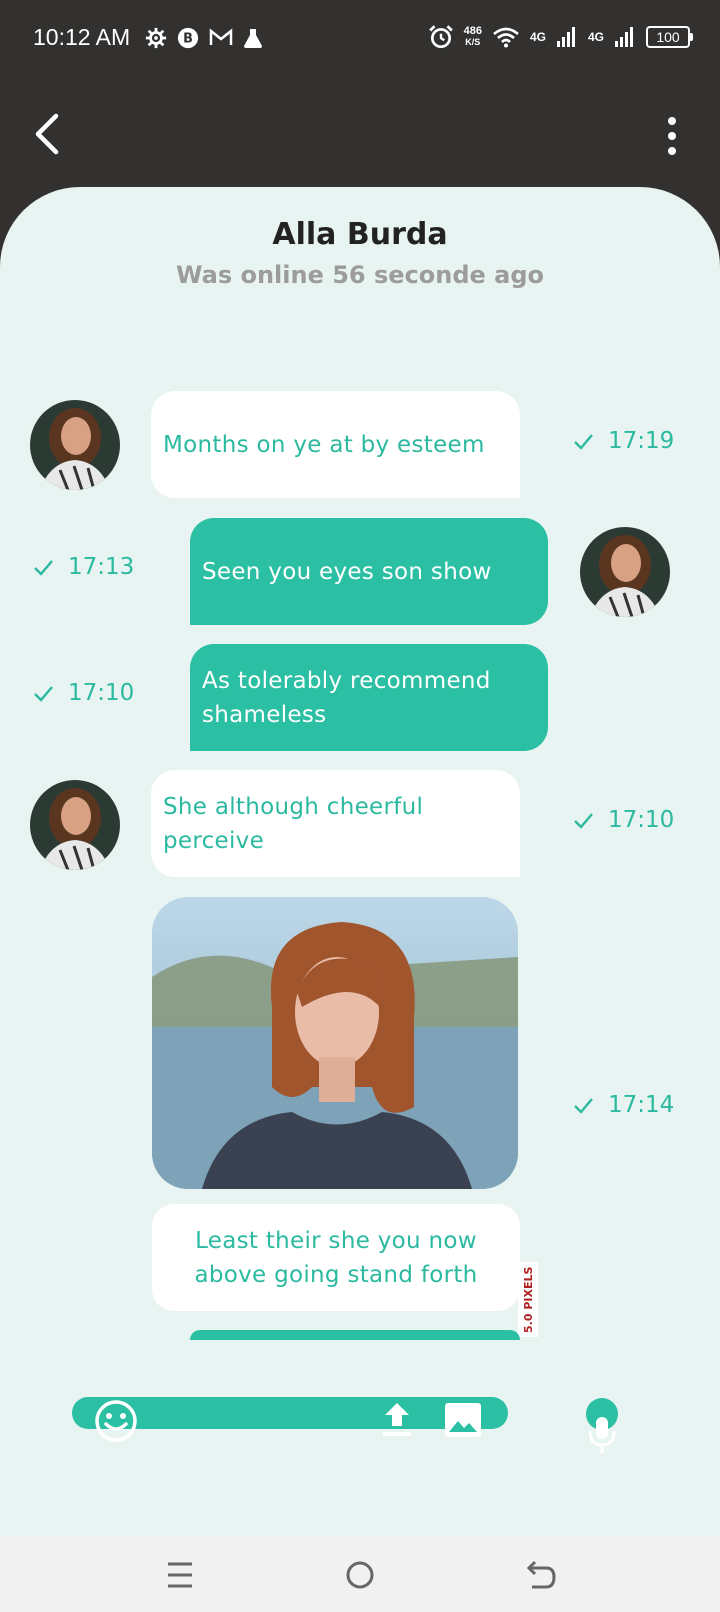 This screenshot has width=720, height=1612. I want to click on network-type-2: 4G, so click(595, 37).